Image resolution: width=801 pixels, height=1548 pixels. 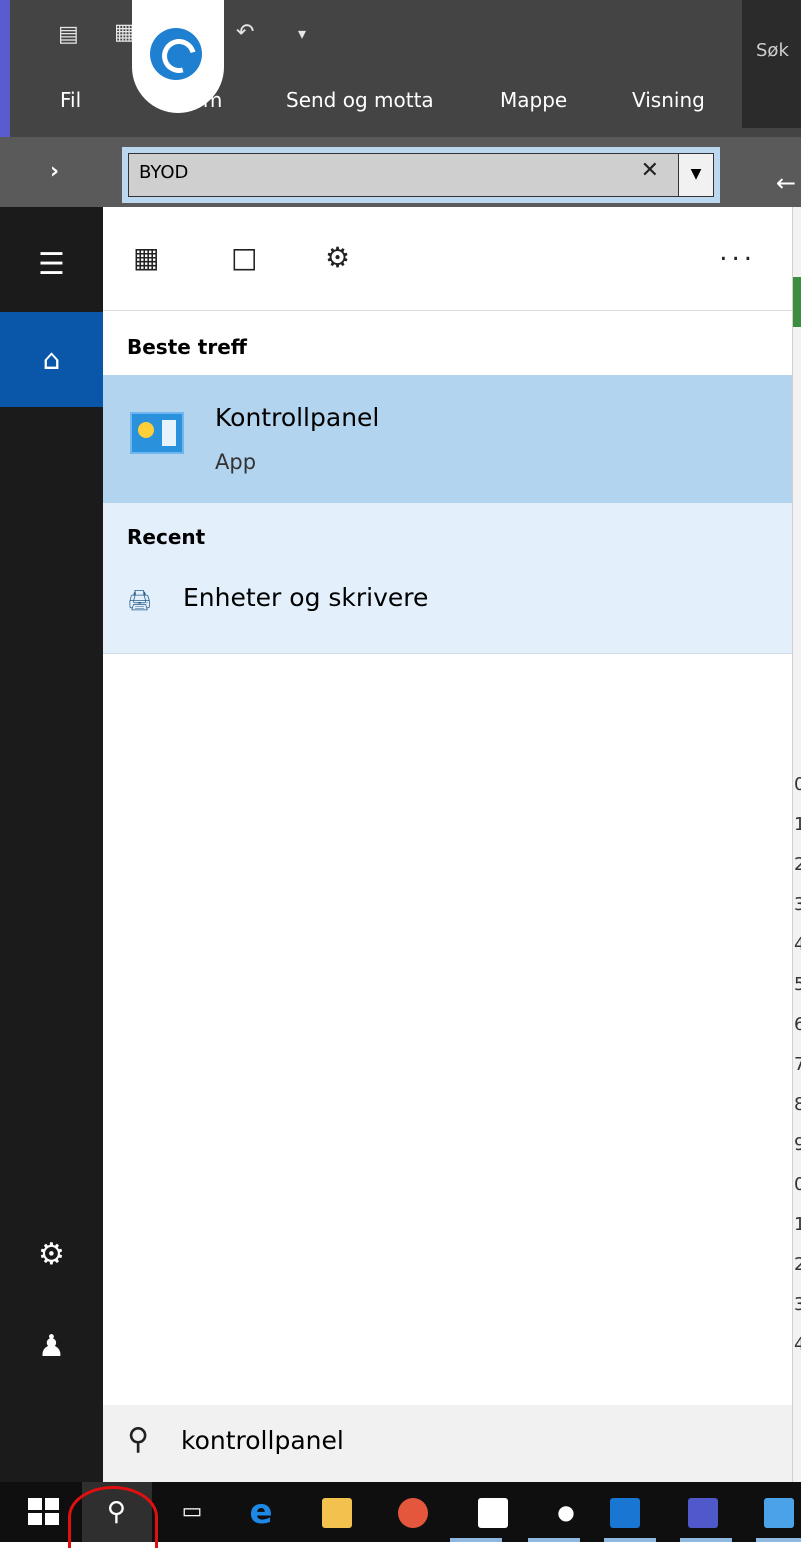 I want to click on control-panel-icon, so click(x=157, y=433).